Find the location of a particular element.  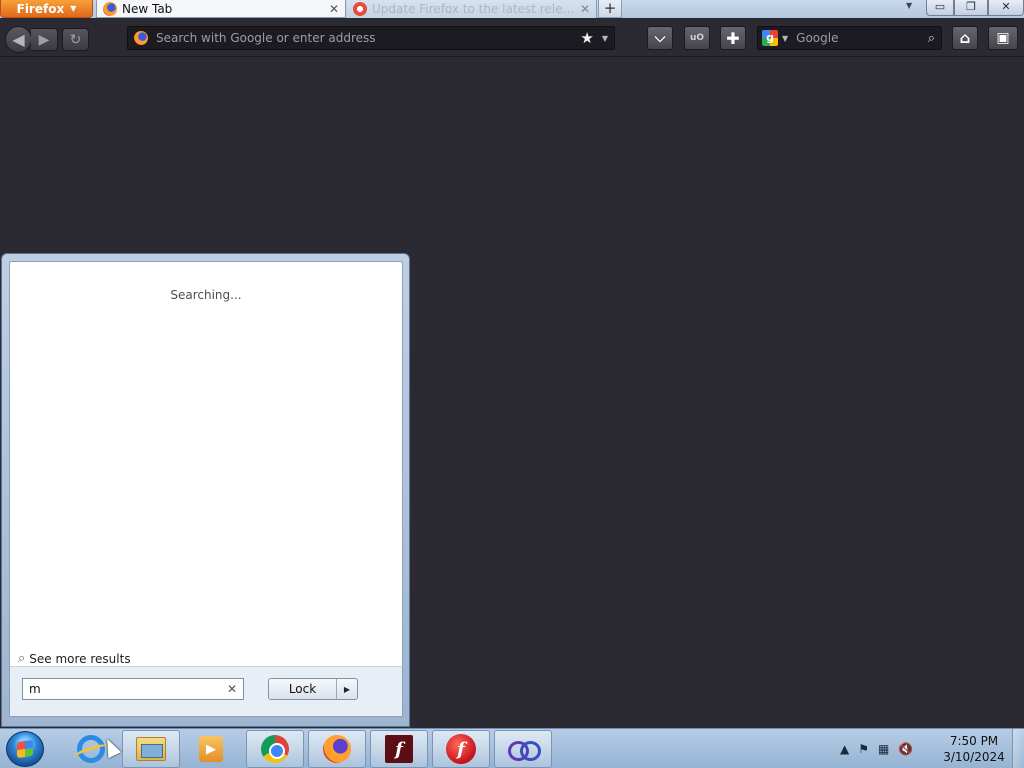

search-engine-placeholder: Google is located at coordinates (858, 38).